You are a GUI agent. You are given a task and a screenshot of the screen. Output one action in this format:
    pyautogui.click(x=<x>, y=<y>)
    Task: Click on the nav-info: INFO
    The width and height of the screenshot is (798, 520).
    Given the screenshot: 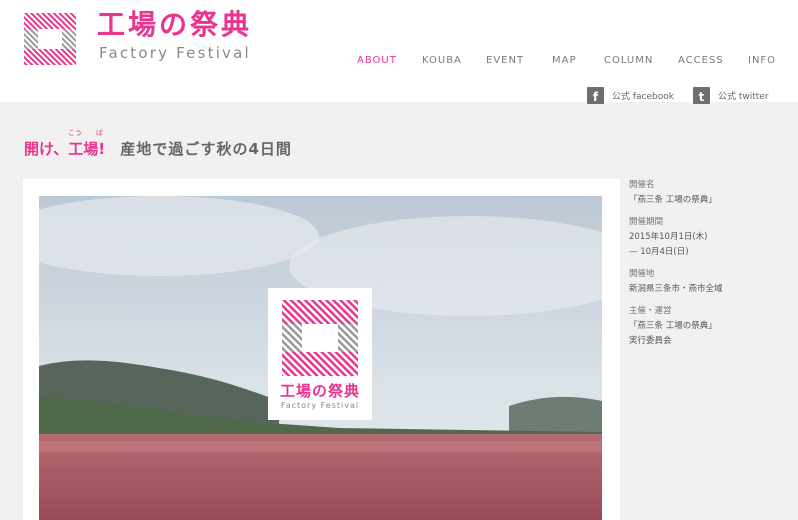 What is the action you would take?
    pyautogui.click(x=762, y=60)
    